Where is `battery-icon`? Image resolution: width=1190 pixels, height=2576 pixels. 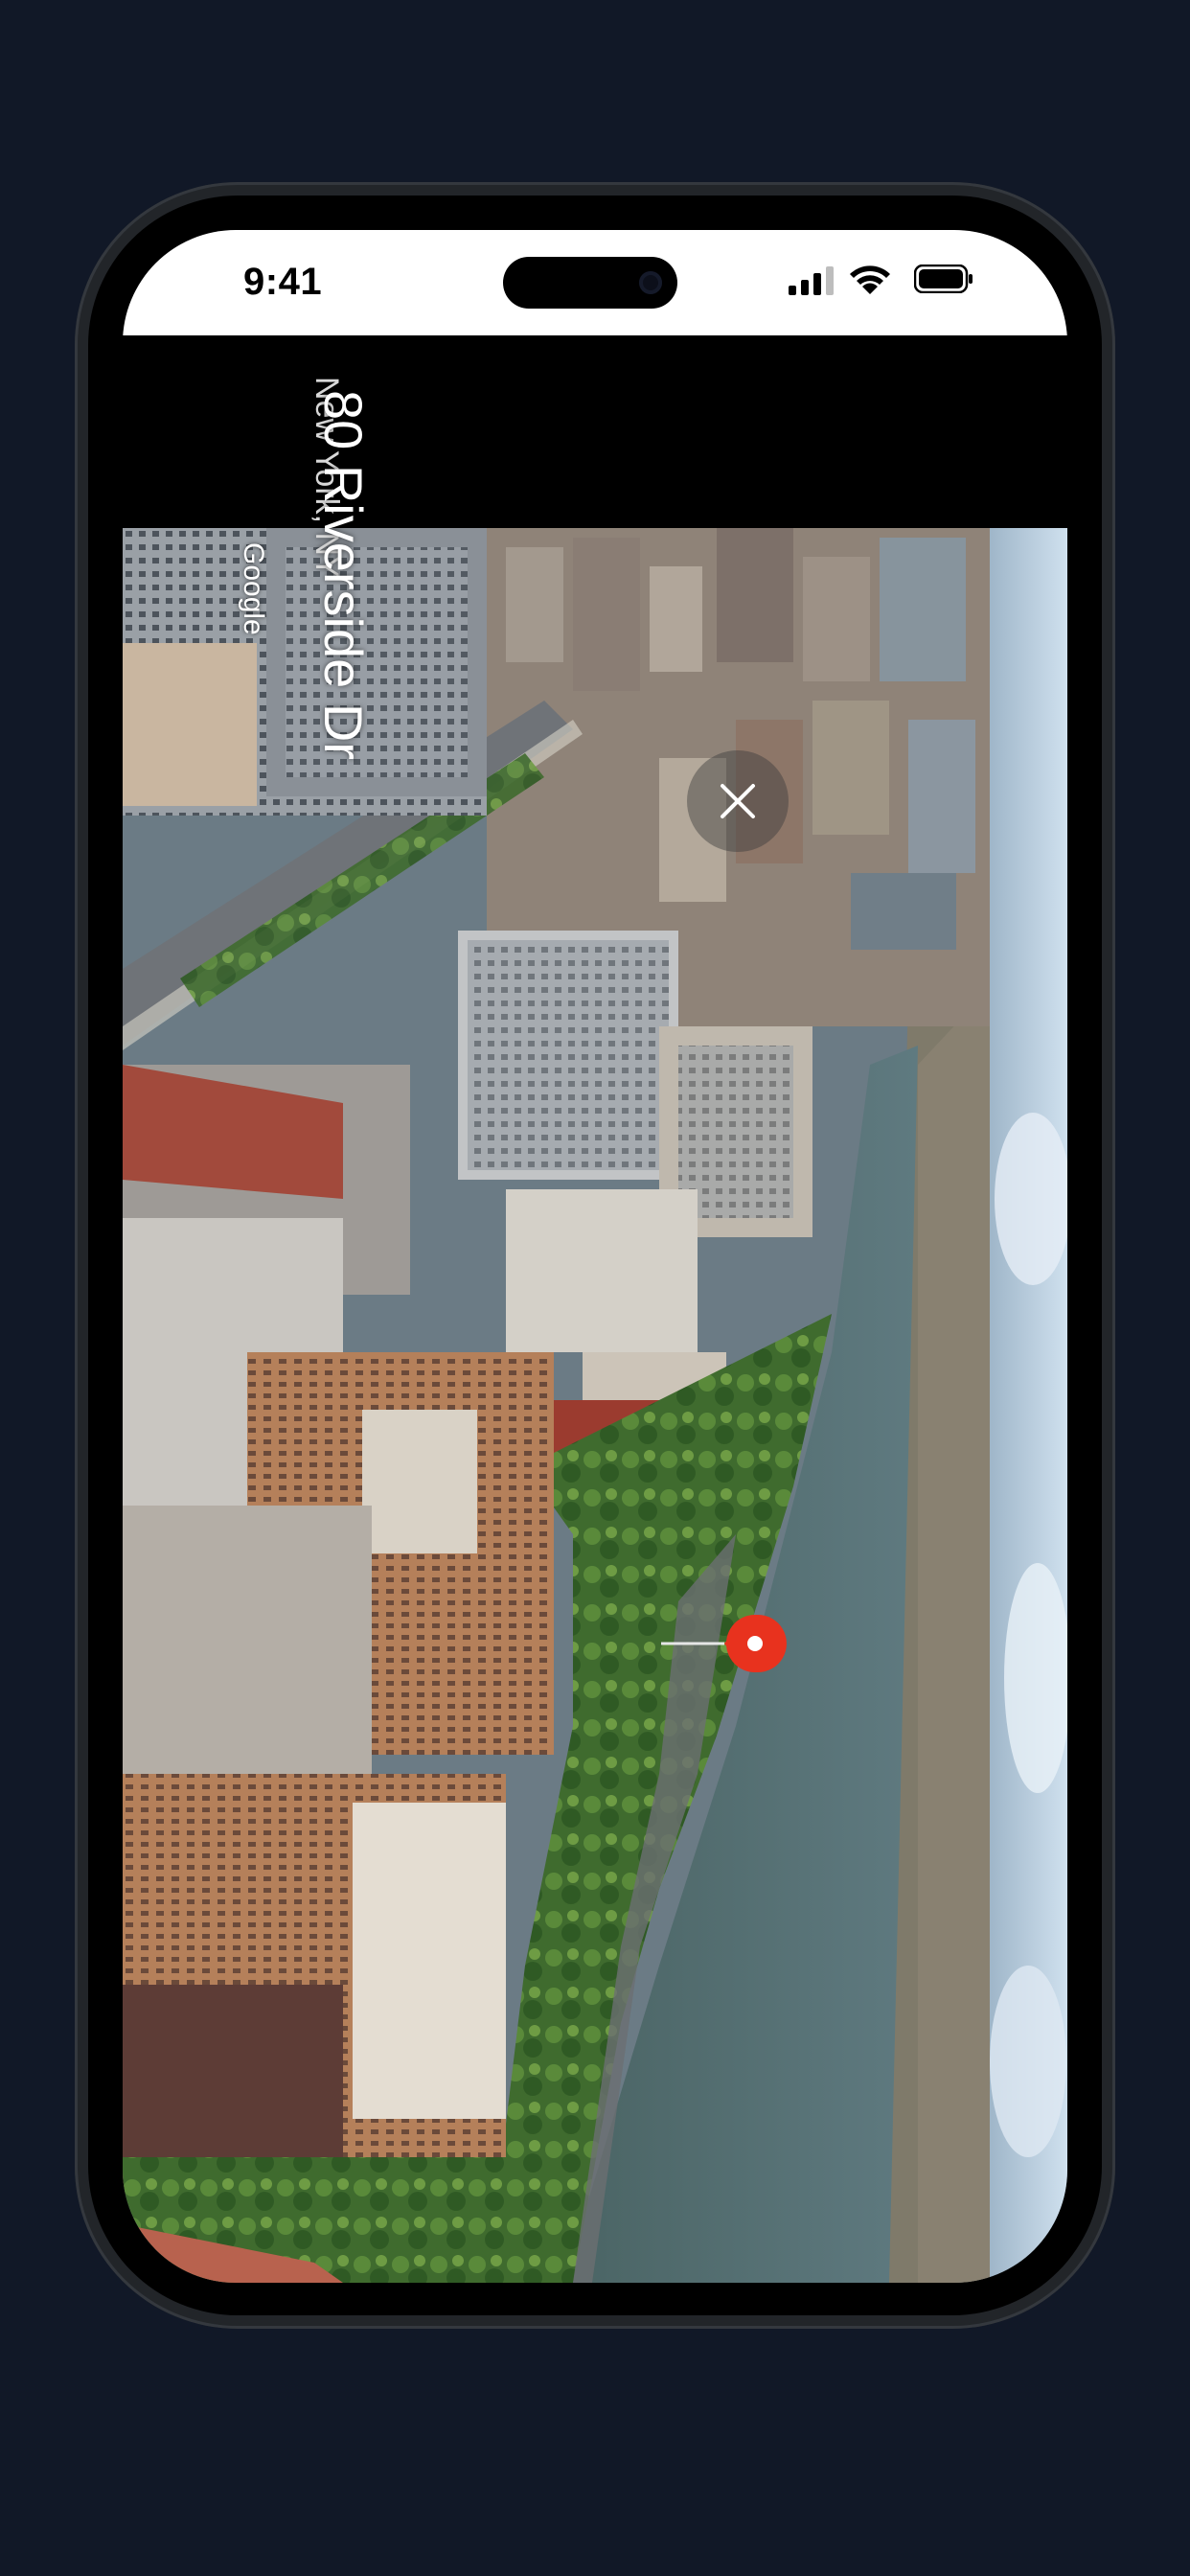 battery-icon is located at coordinates (944, 278).